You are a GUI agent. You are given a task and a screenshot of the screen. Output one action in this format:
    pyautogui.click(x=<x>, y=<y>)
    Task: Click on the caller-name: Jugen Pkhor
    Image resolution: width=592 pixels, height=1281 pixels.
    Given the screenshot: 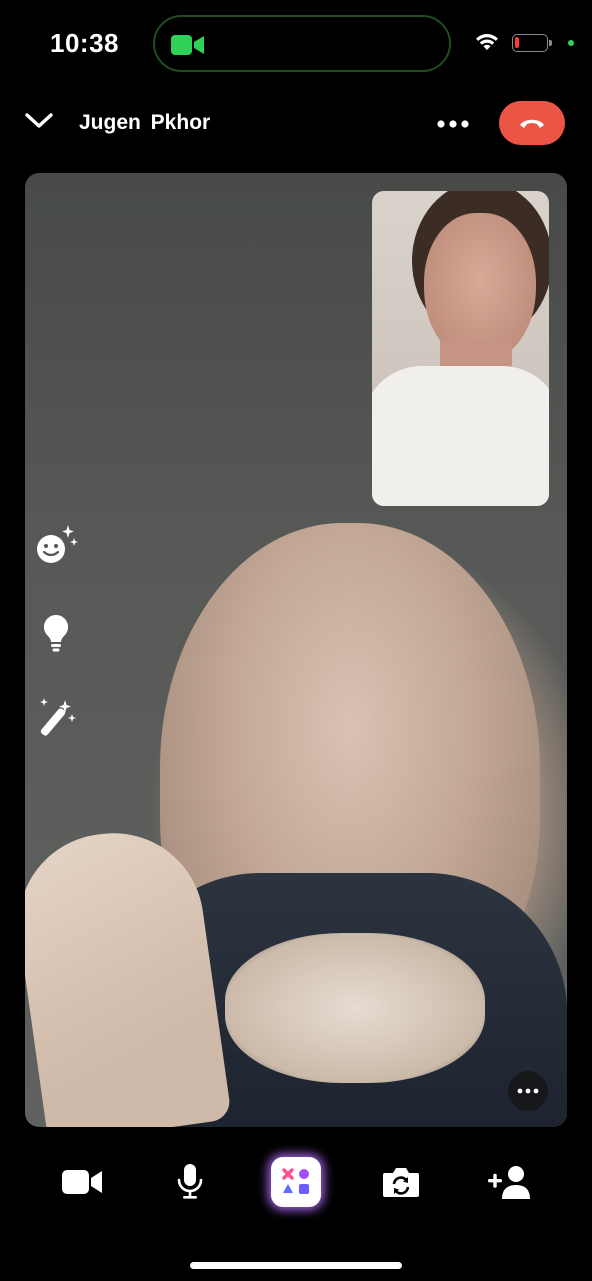 What is the action you would take?
    pyautogui.click(x=145, y=122)
    